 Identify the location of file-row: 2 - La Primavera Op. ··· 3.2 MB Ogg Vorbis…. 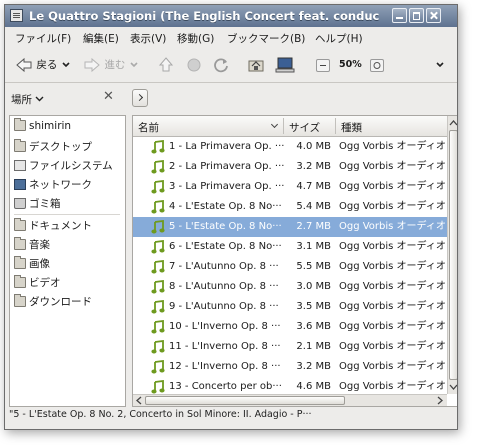
(290, 167).